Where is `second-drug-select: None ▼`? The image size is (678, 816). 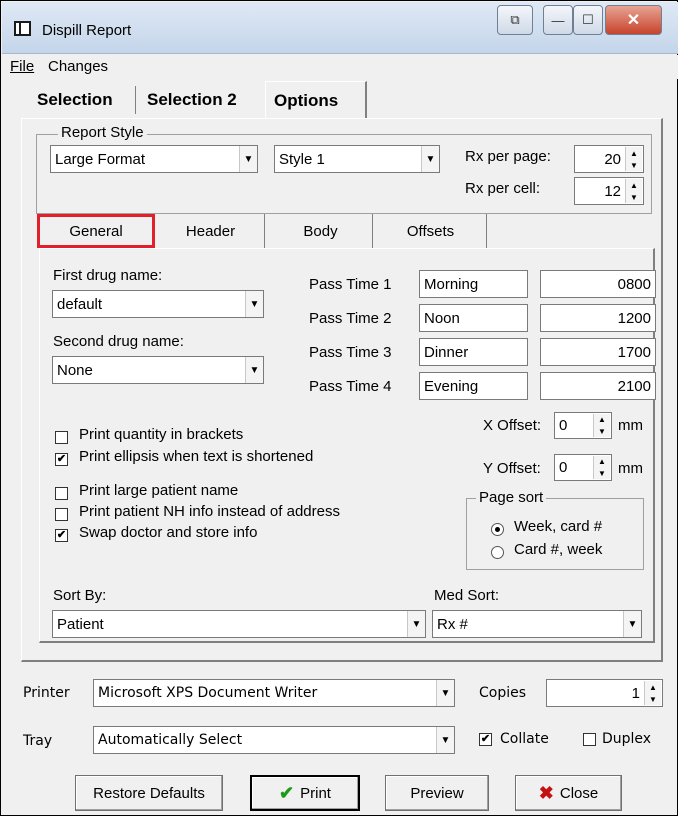
second-drug-select: None ▼ is located at coordinates (158, 370).